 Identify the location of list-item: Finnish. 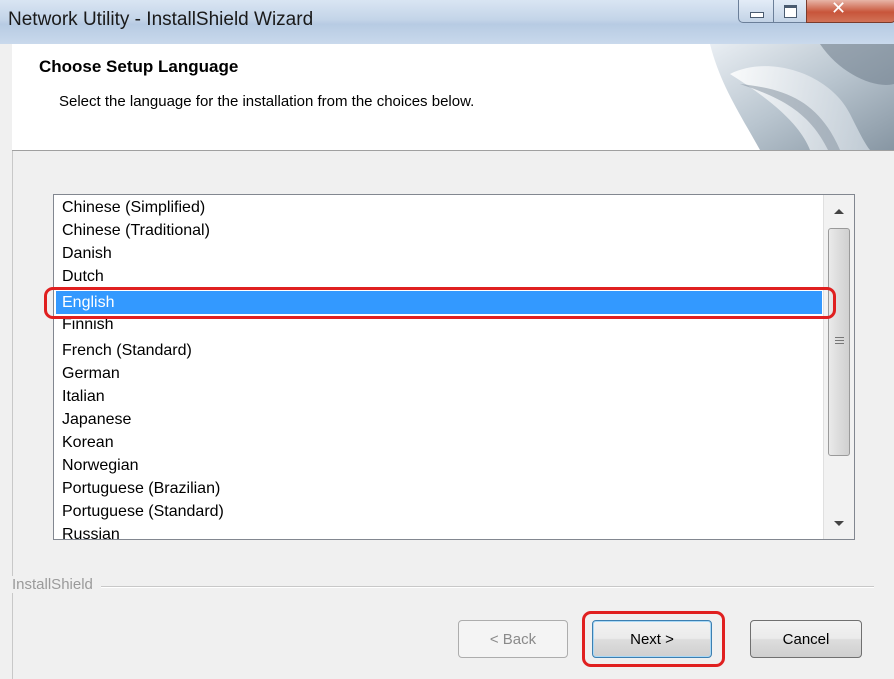
(88, 327).